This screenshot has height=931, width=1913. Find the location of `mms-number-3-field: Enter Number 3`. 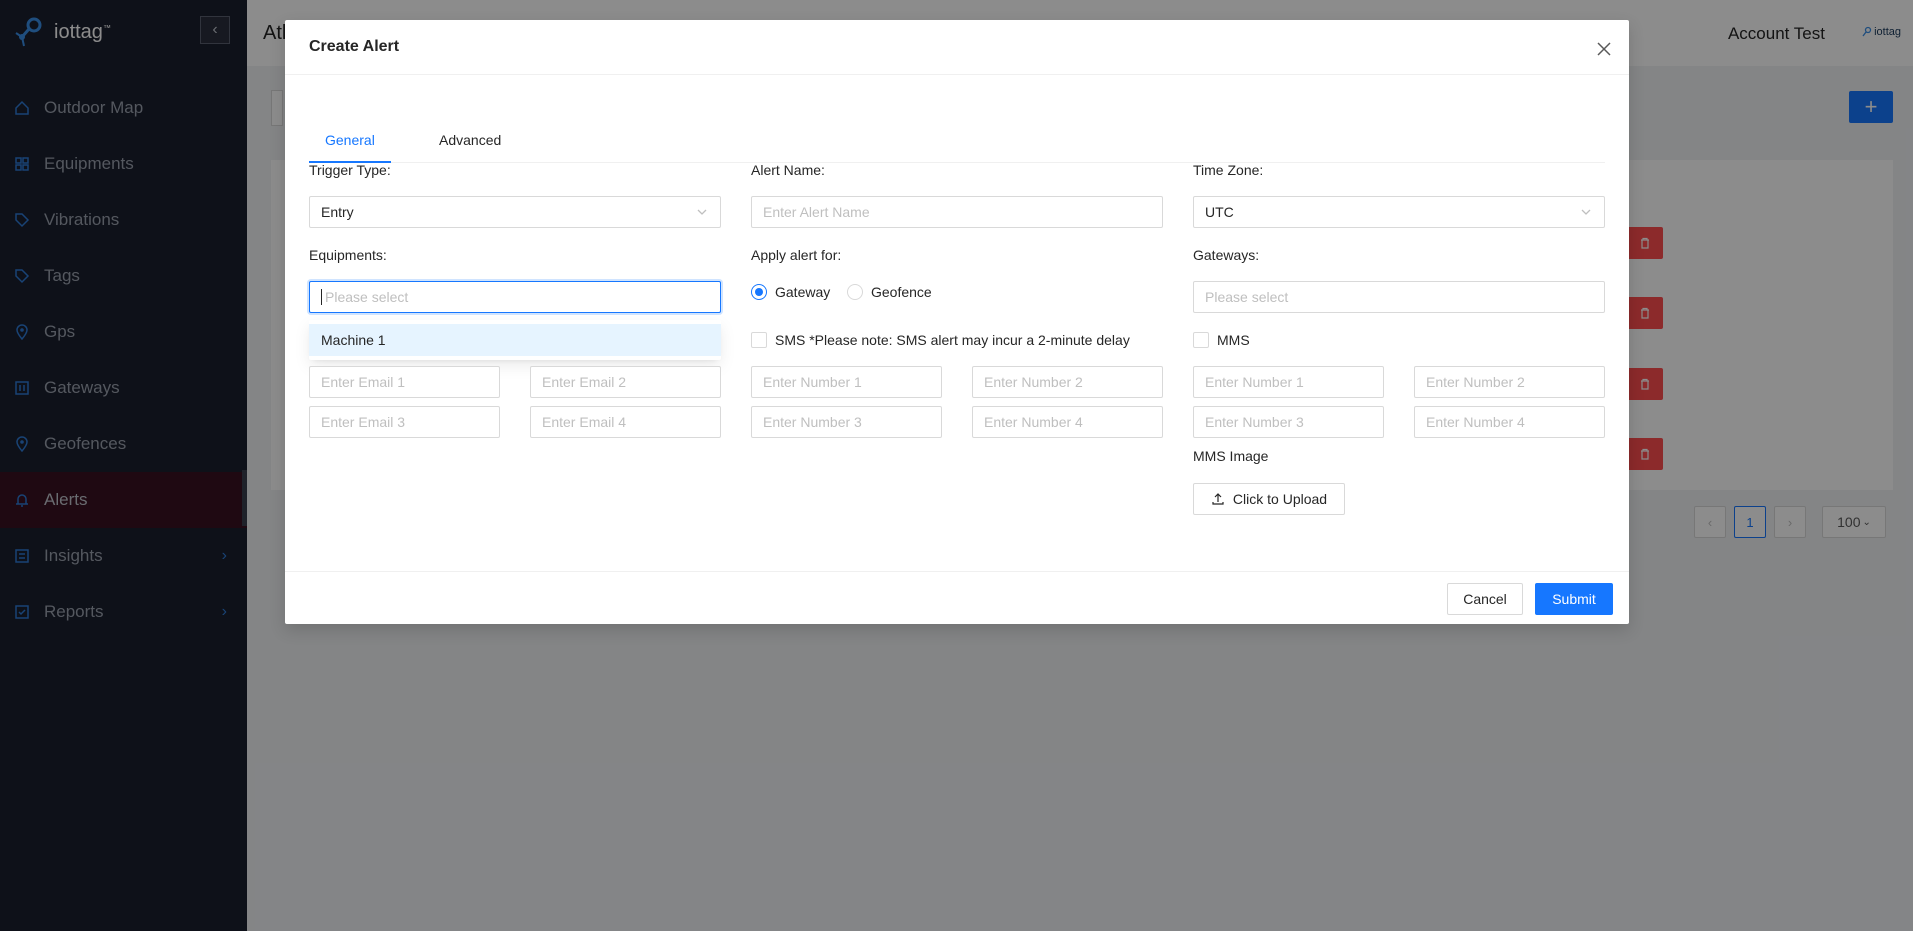

mms-number-3-field: Enter Number 3 is located at coordinates (1288, 422).